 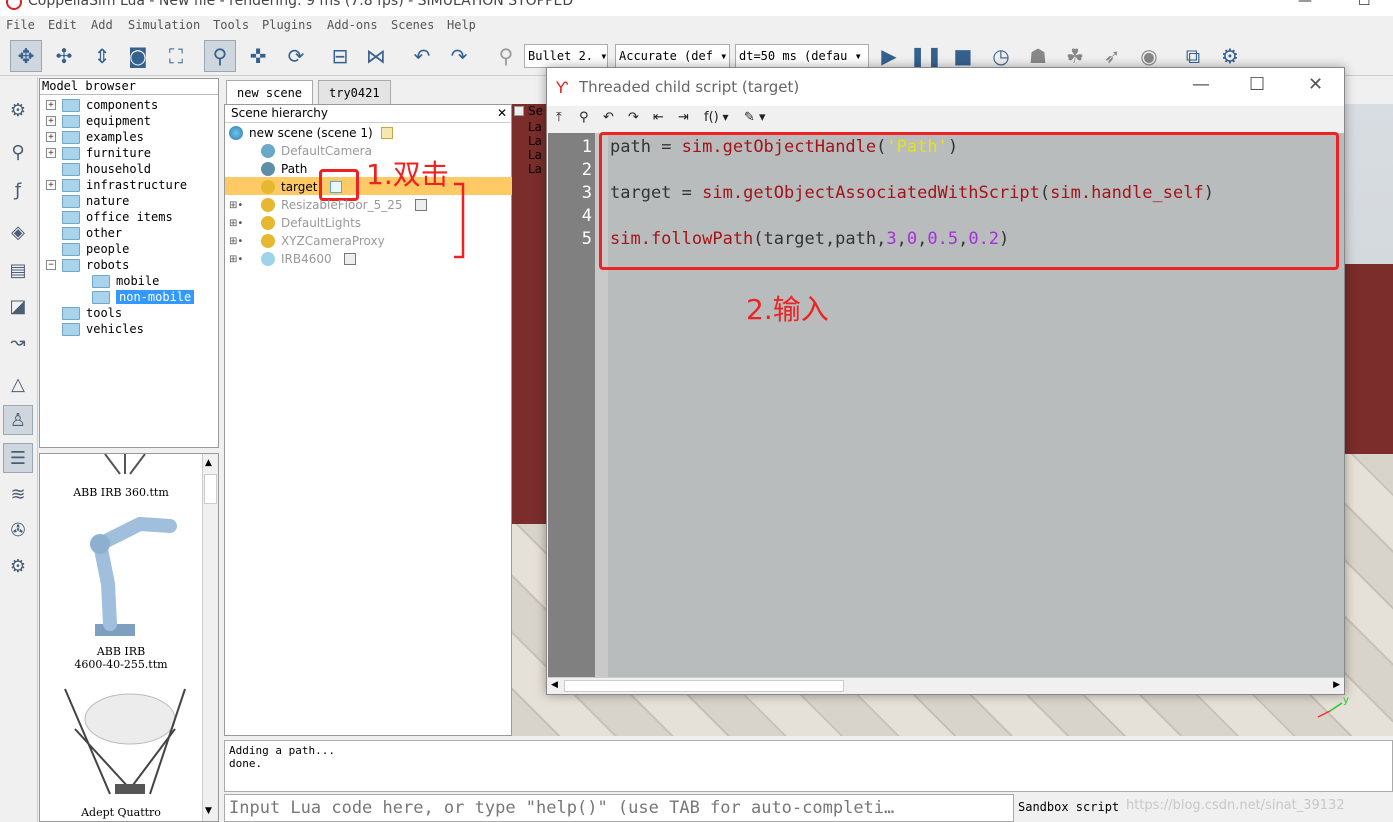 What do you see at coordinates (121, 812) in the screenshot?
I see `thumbnail-label: Adept Quattro` at bounding box center [121, 812].